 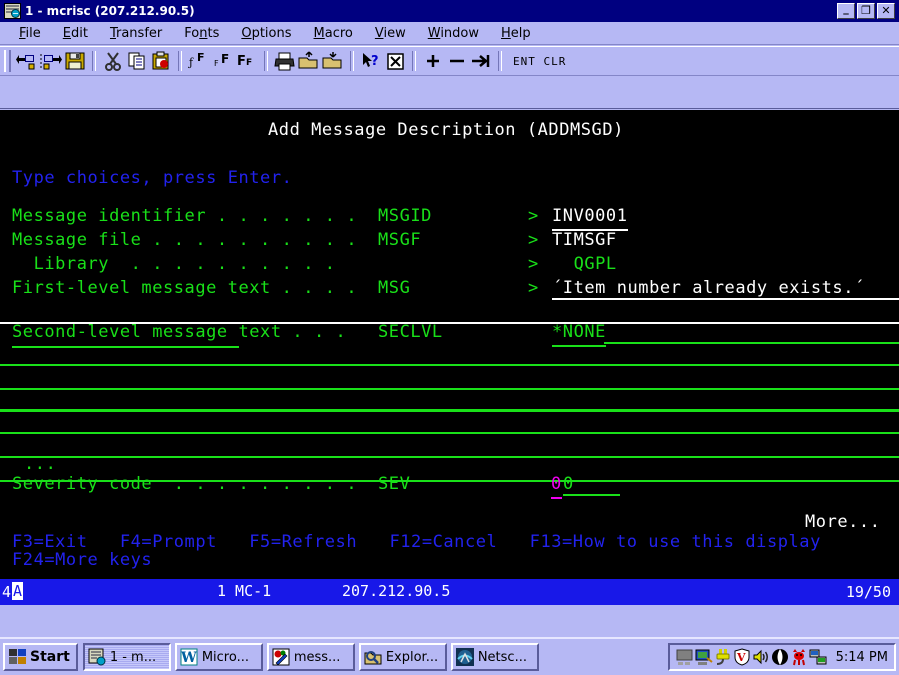 I want to click on toolbar-grip, so click(x=7, y=61).